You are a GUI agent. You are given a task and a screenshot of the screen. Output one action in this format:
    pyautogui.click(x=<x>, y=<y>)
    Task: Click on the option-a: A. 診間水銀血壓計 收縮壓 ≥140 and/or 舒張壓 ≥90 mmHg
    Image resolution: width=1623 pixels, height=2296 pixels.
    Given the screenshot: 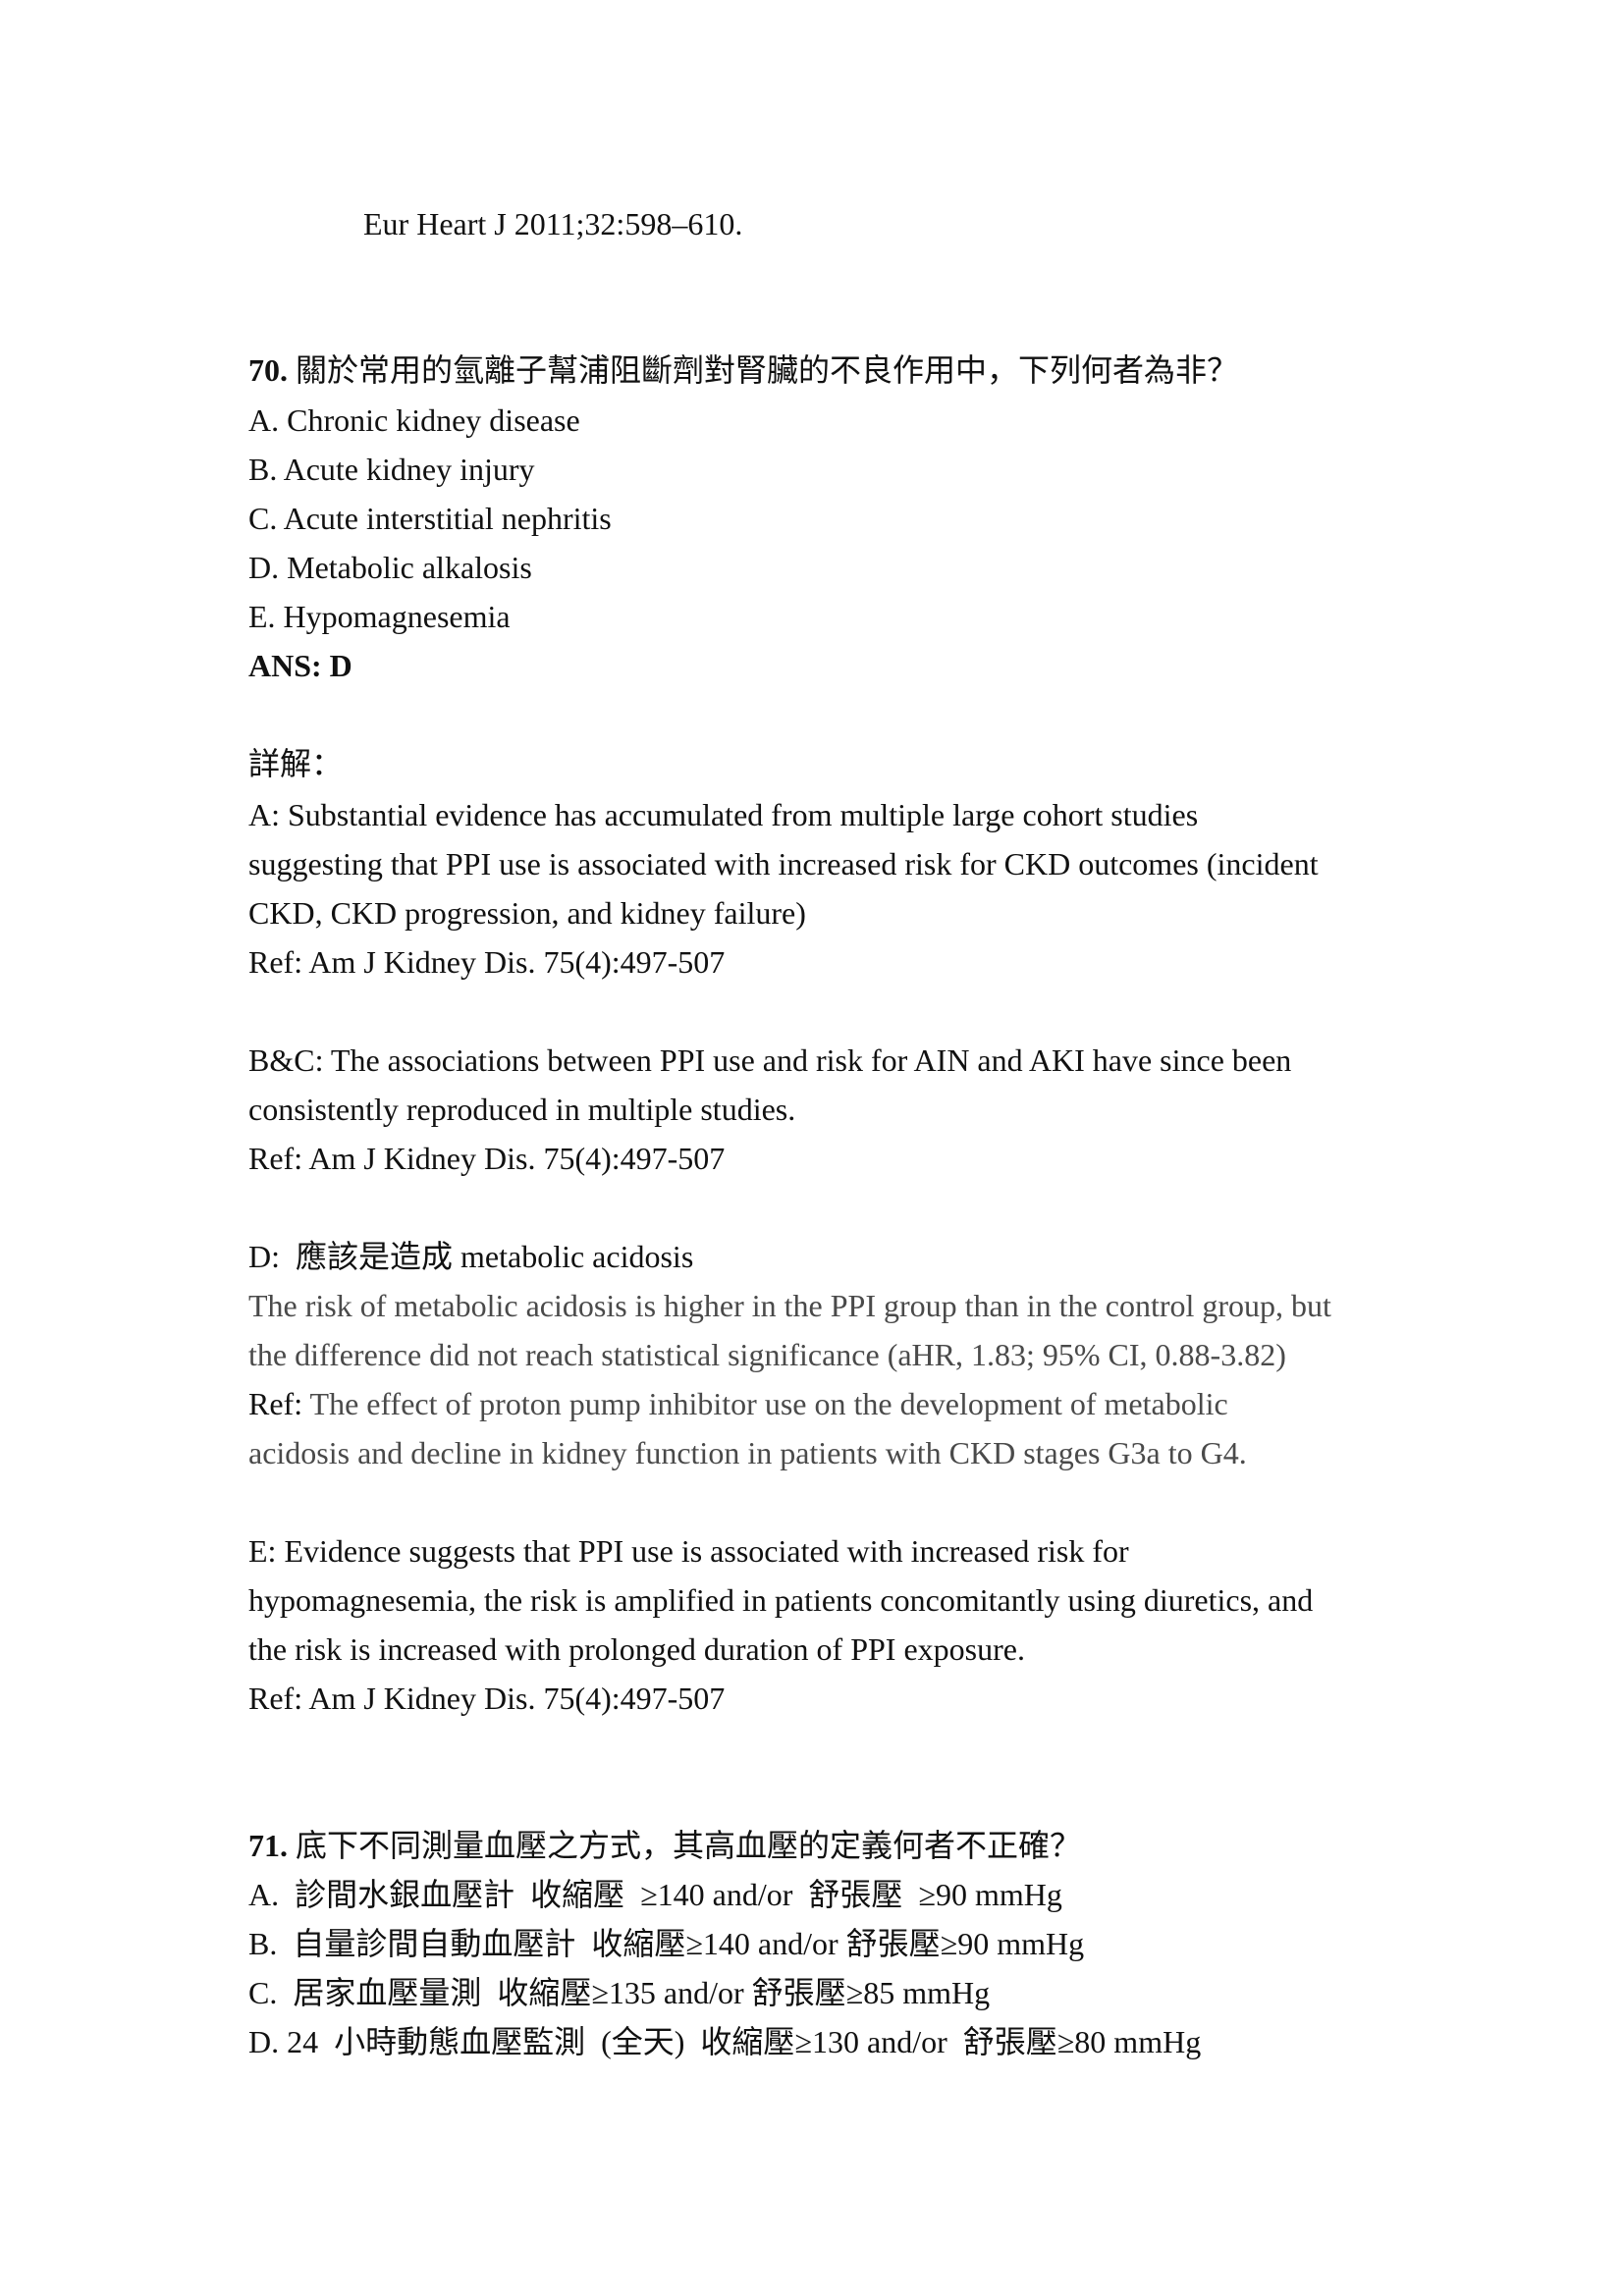 What is the action you would take?
    pyautogui.click(x=655, y=1894)
    